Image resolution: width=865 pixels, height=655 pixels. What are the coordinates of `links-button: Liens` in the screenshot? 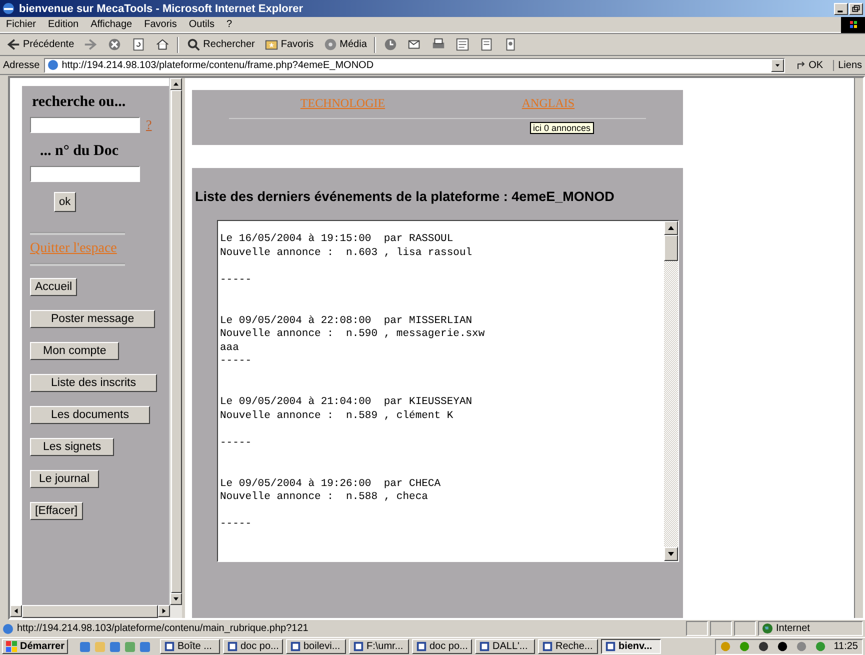 It's located at (847, 65).